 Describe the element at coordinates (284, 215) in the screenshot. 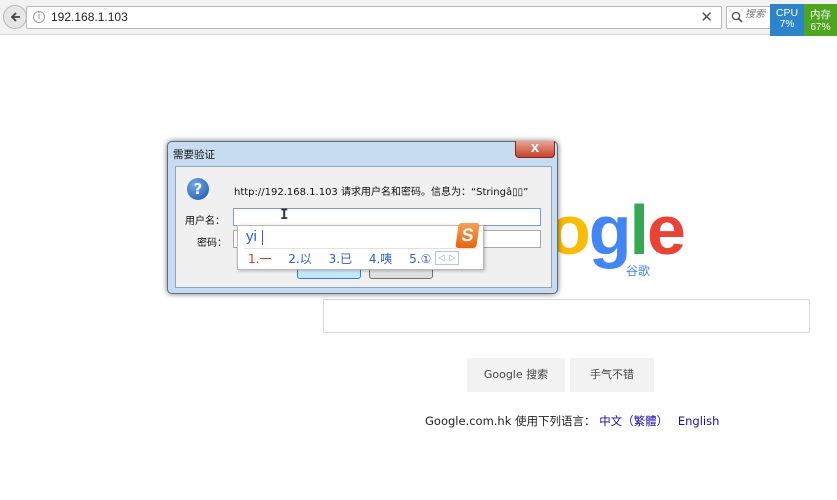

I see `text-cursor-icon: I` at that location.